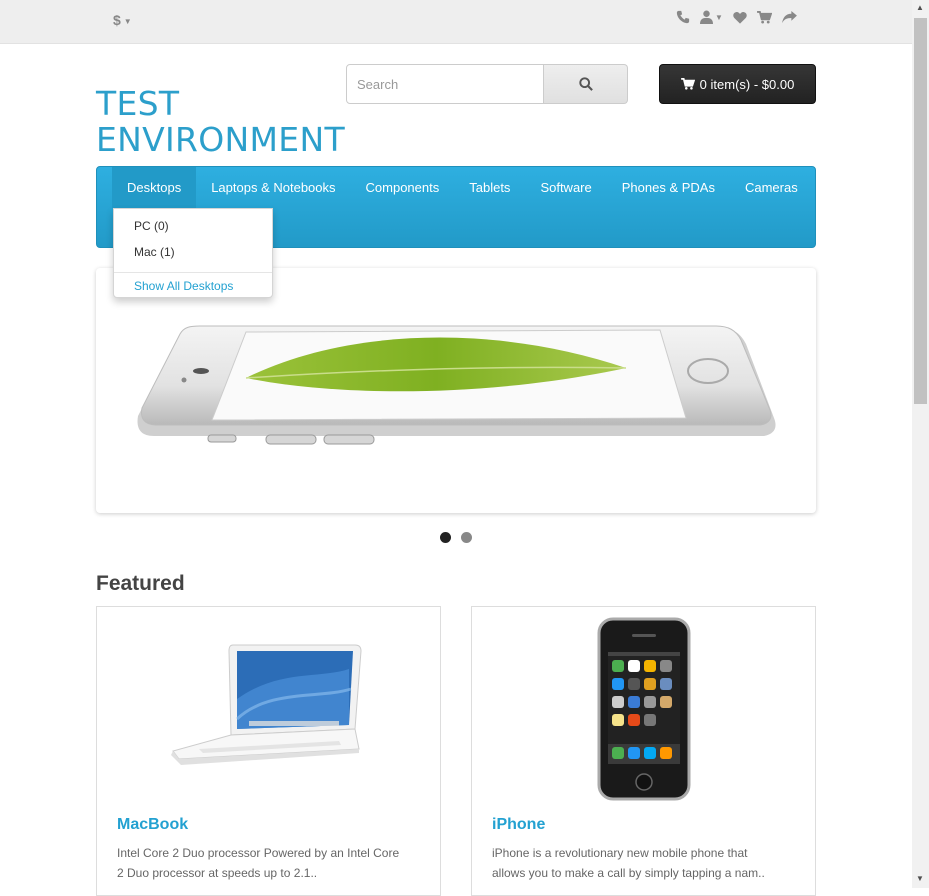 This screenshot has height=896, width=929. What do you see at coordinates (668, 187) in the screenshot?
I see `menu-item-phones-pdas: Phones & PDAs` at bounding box center [668, 187].